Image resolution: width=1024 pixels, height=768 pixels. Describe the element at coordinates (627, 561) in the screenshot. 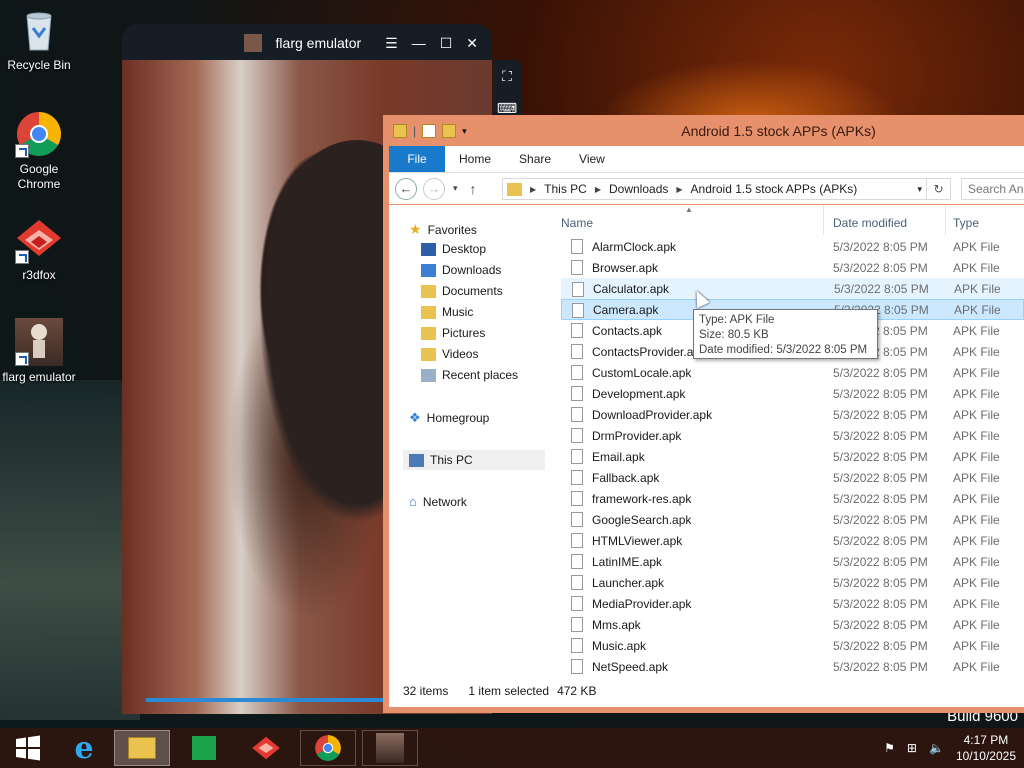

I see `file-name: LatinIME.apk` at that location.